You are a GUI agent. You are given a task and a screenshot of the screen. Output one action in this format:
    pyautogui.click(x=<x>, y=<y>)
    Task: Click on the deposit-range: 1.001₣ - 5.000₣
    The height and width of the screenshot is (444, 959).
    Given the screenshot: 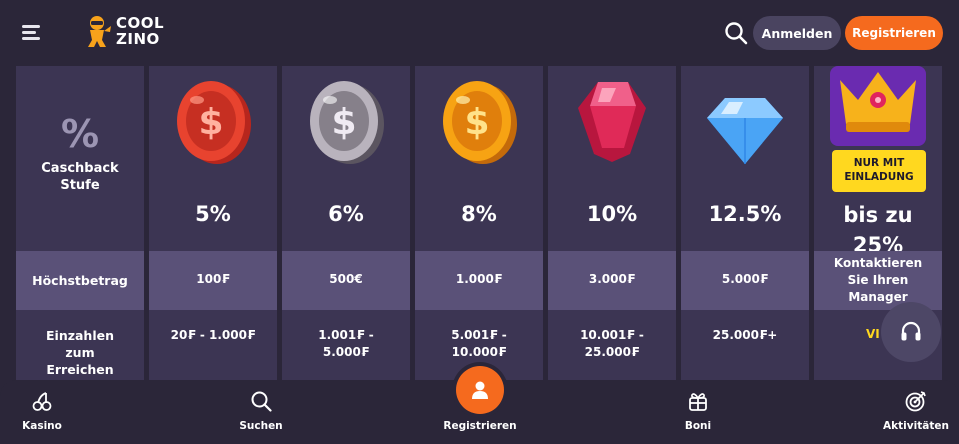 What is the action you would take?
    pyautogui.click(x=346, y=343)
    